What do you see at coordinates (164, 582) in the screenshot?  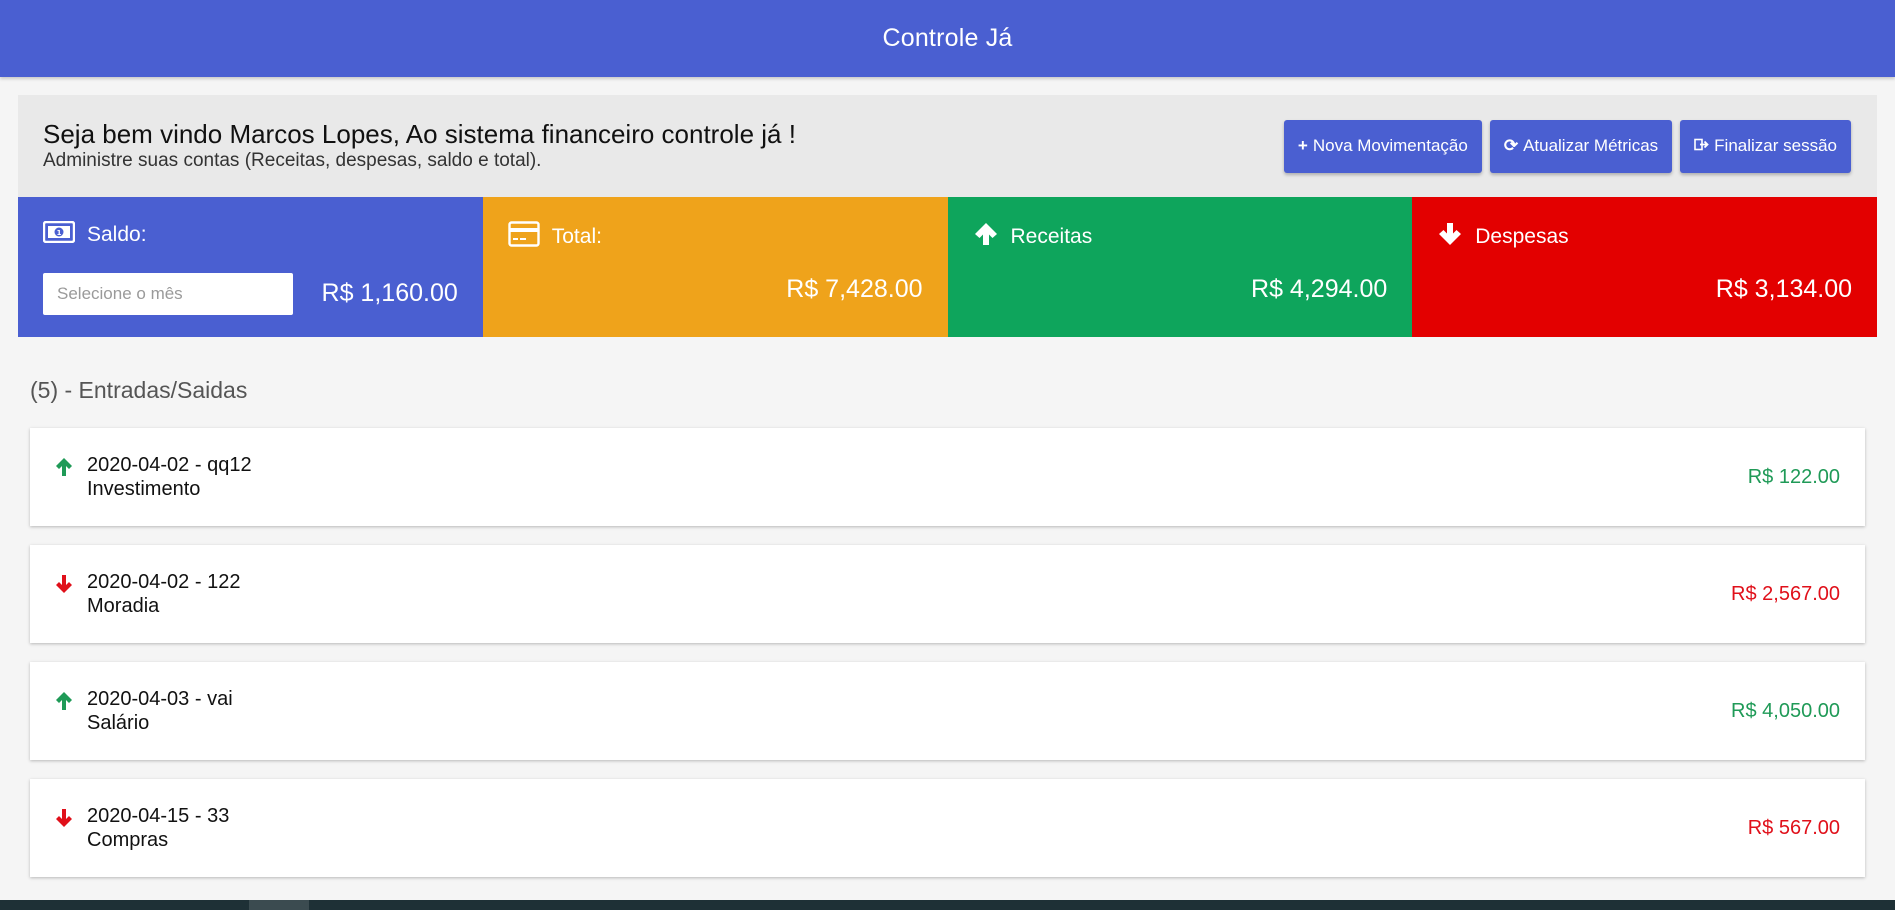 I see `transaction-date-description: 2020-04-02 - 122` at bounding box center [164, 582].